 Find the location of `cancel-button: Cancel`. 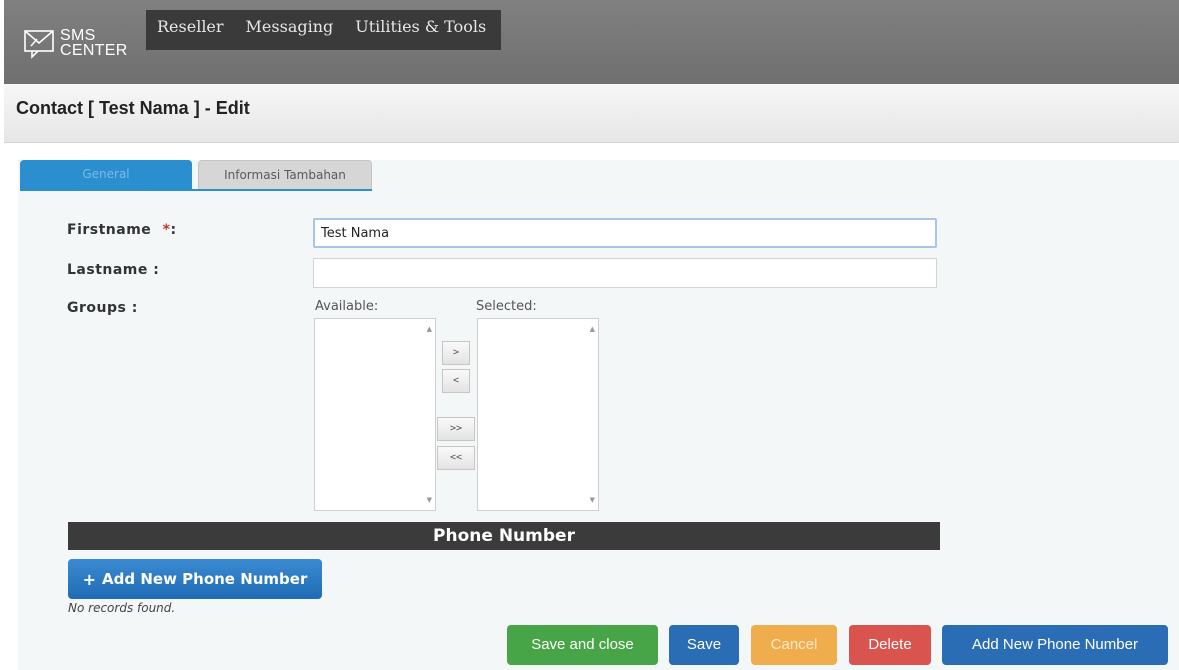

cancel-button: Cancel is located at coordinates (794, 645).